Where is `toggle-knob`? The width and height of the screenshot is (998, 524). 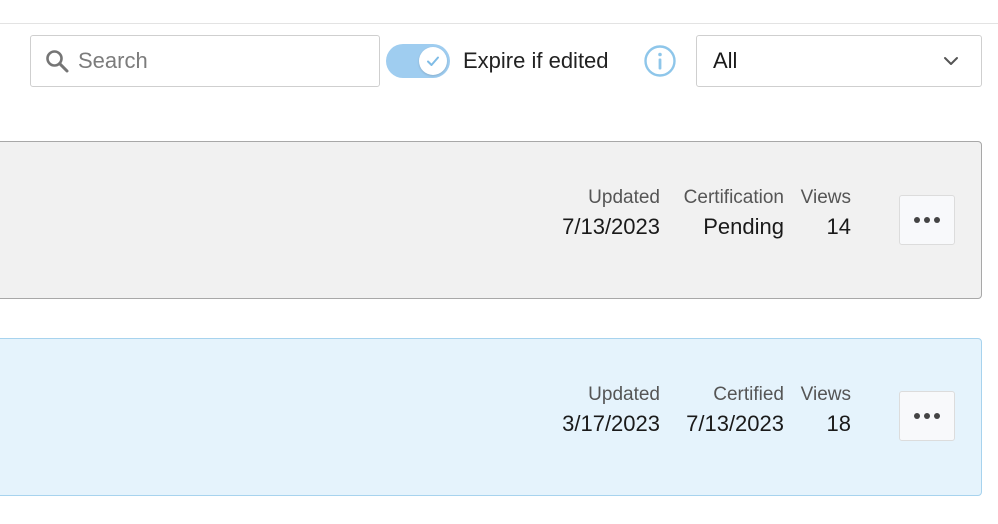
toggle-knob is located at coordinates (433, 61).